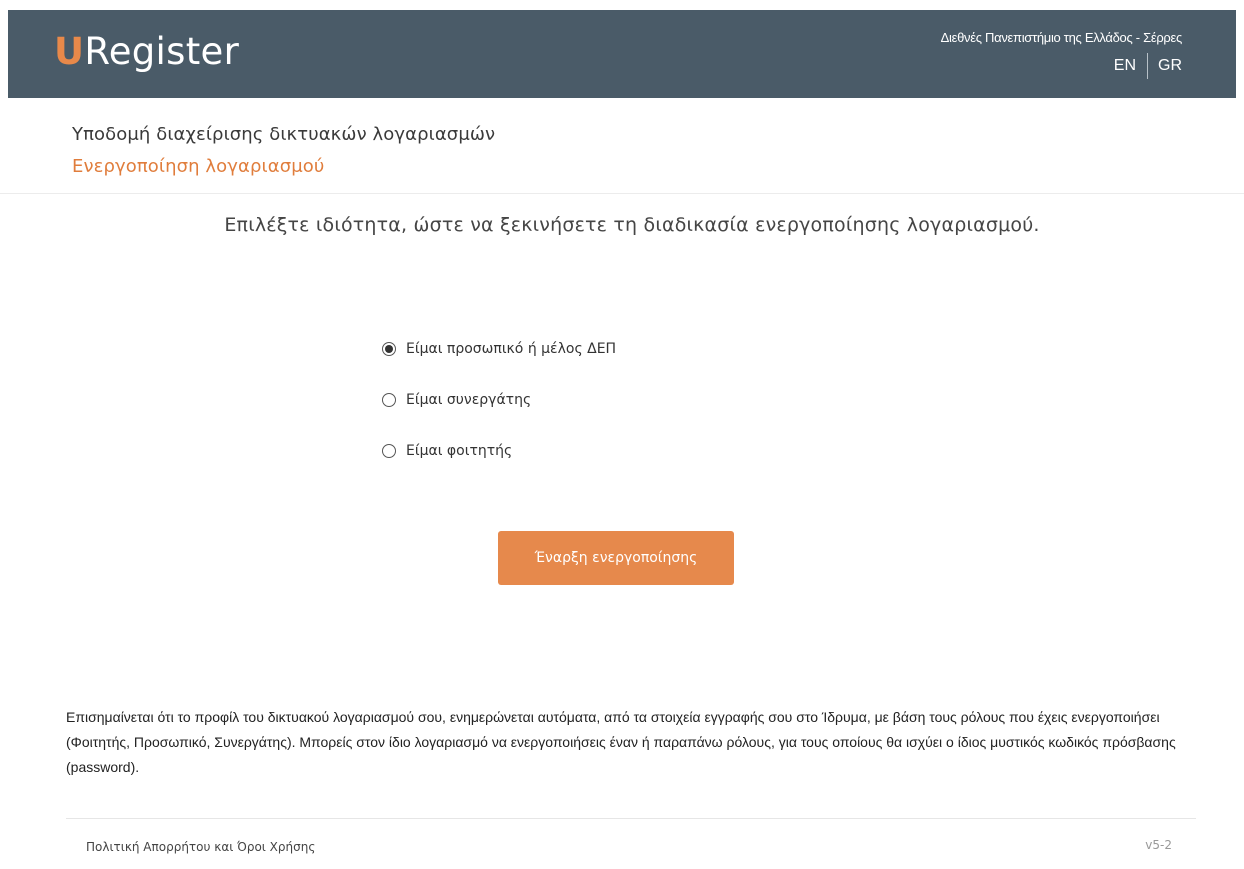  I want to click on role-option-partner: Είμαι συνεργάτης, so click(499, 400).